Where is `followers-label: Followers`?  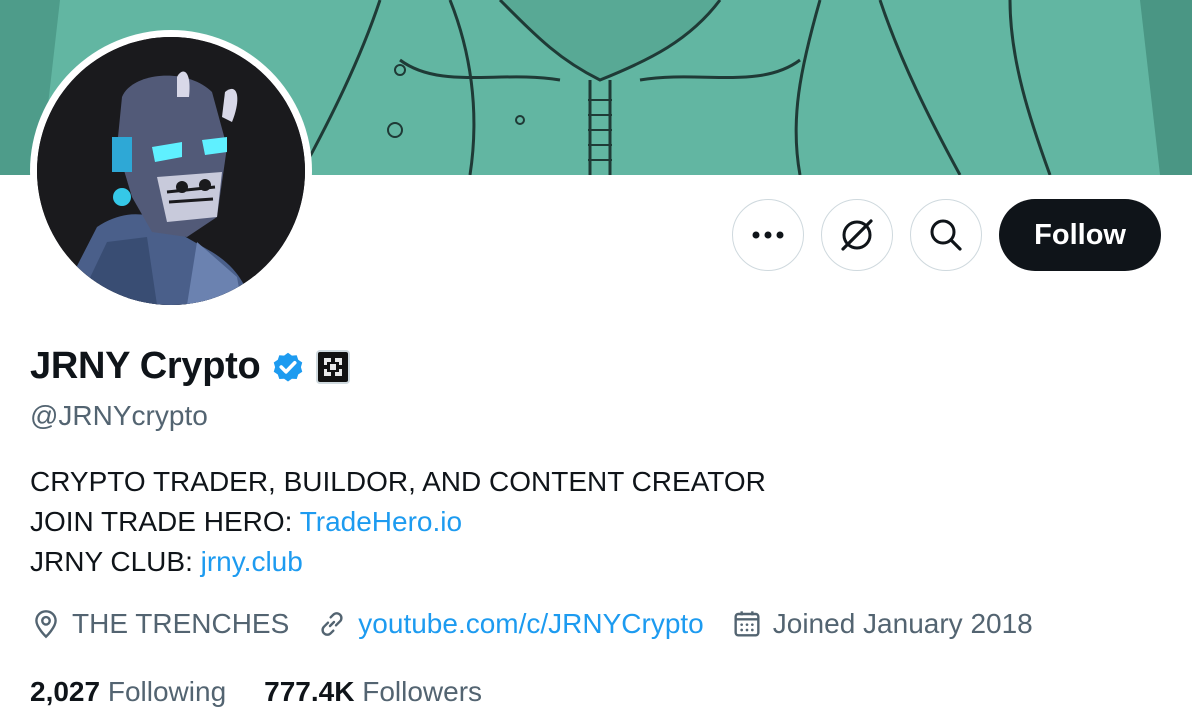
followers-label: Followers is located at coordinates (422, 691).